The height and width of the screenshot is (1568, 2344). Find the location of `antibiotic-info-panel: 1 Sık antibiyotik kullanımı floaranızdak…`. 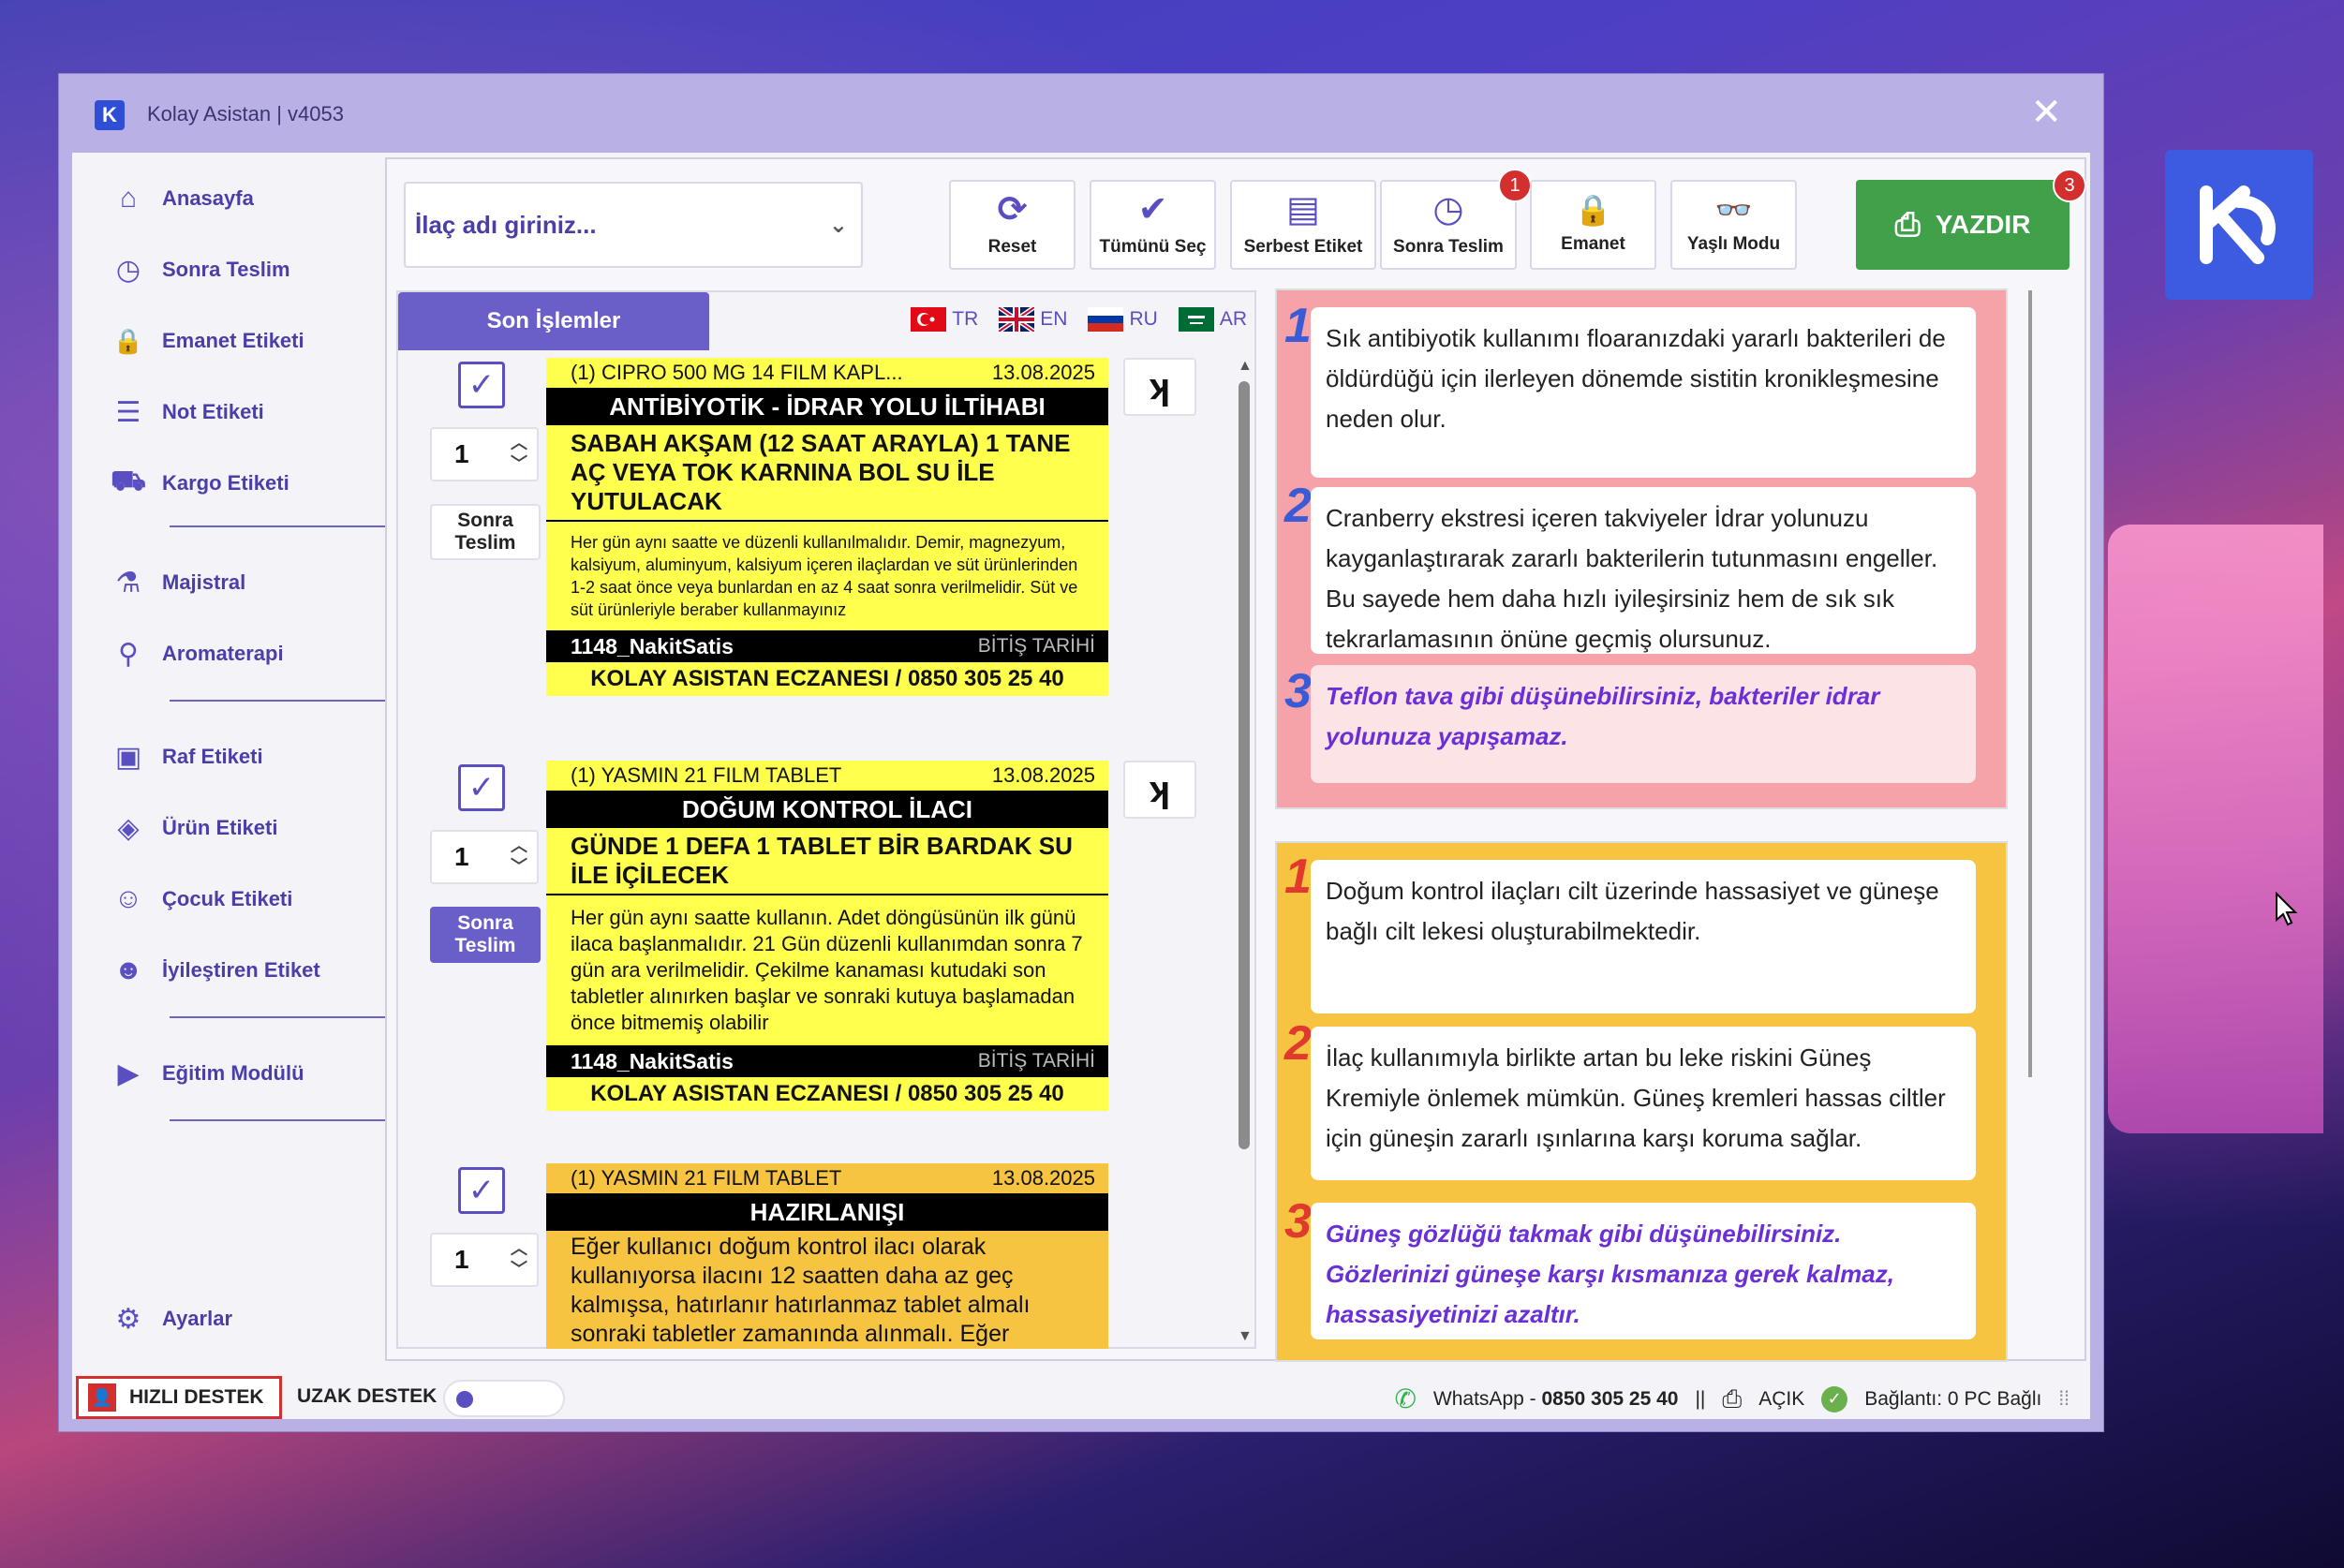

antibiotic-info-panel: 1 Sık antibiyotik kullanımı floaranızdak… is located at coordinates (1642, 548).